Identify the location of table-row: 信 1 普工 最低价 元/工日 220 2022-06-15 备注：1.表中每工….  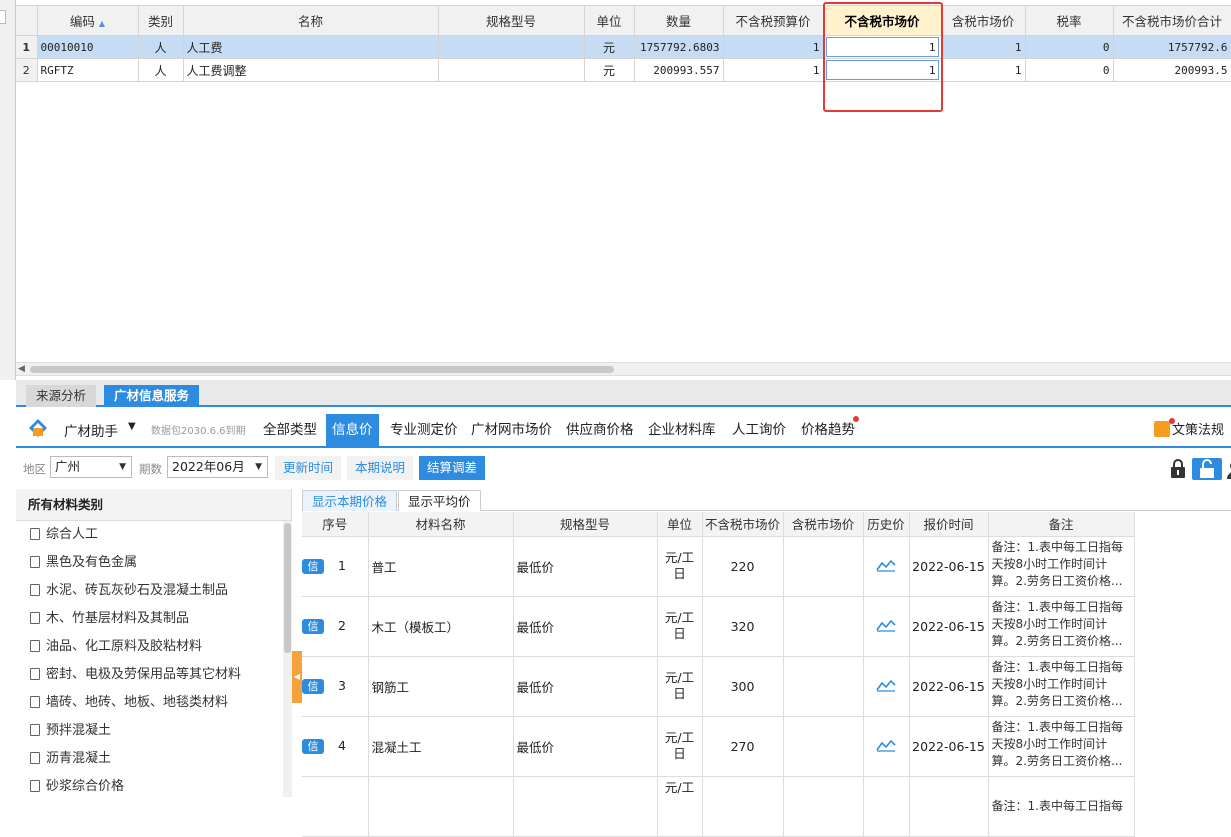
(718, 566).